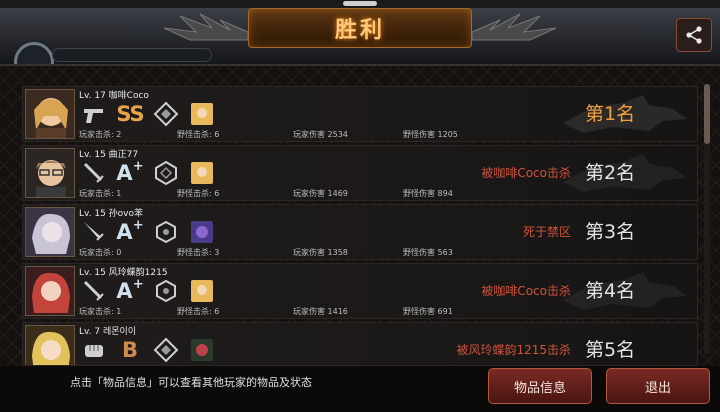 Image resolution: width=720 pixels, height=412 pixels. What do you see at coordinates (100, 252) in the screenshot?
I see `player-kills: 玩家击杀: 0` at bounding box center [100, 252].